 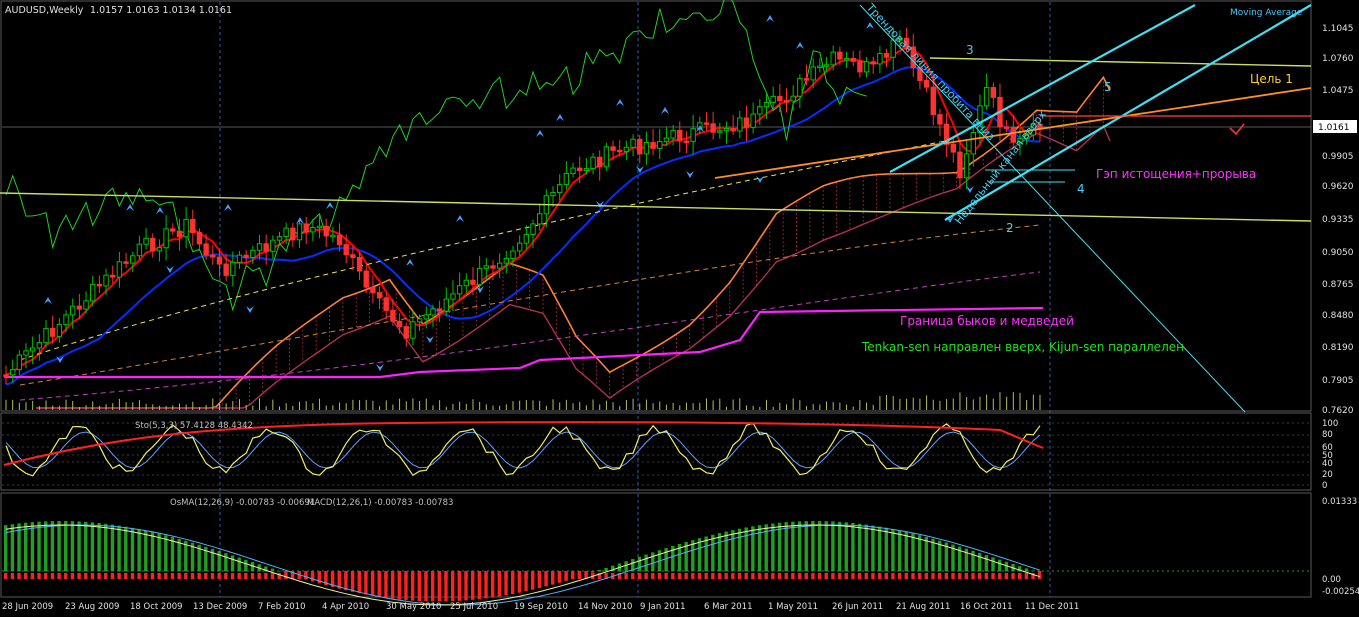 I want to click on current-price-label: 1.0161, so click(x=1334, y=128).